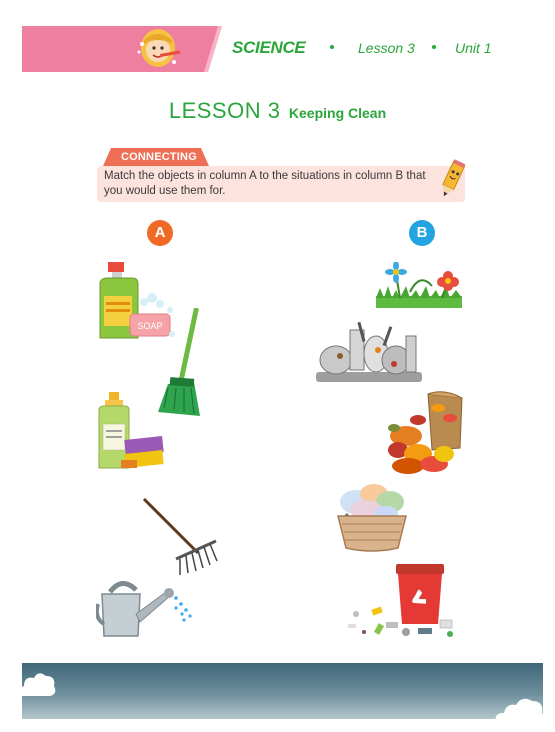 The image size is (555, 732). I want to click on laundry-basket-icon, so click(372, 518).